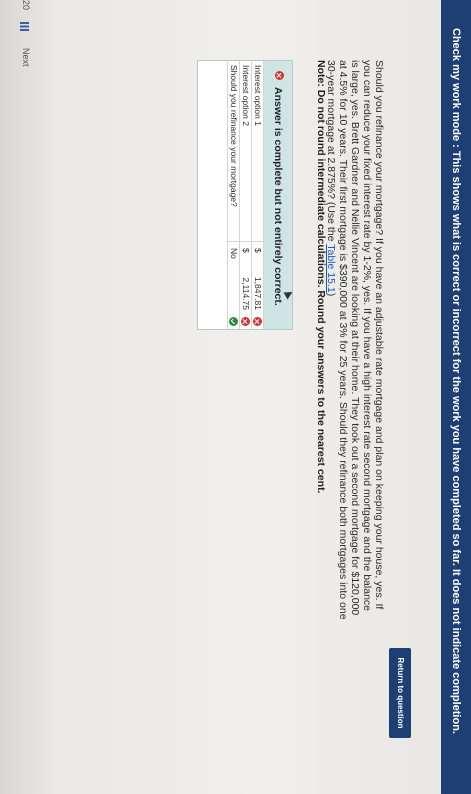 The height and width of the screenshot is (794, 471). Describe the element at coordinates (23, 33) in the screenshot. I see `pager: 20 Next` at that location.